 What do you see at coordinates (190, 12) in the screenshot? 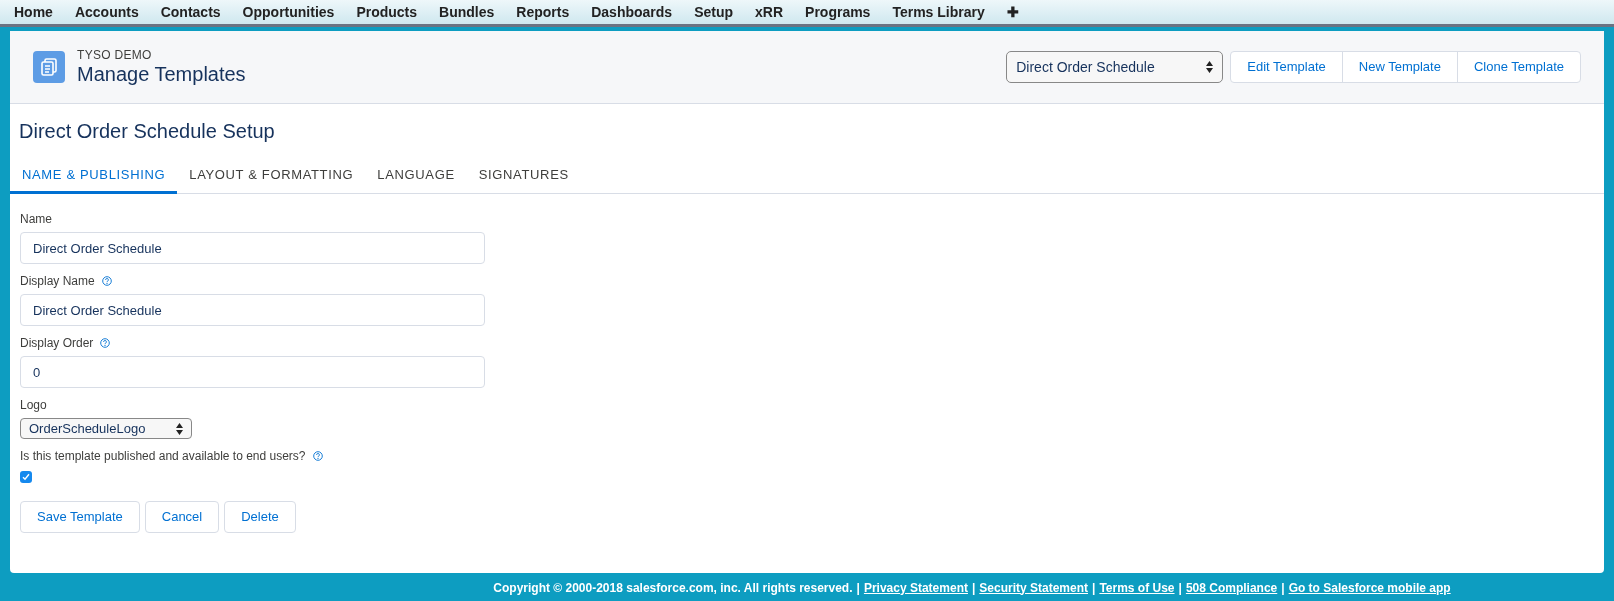
I see `nav-tab: Contacts` at bounding box center [190, 12].